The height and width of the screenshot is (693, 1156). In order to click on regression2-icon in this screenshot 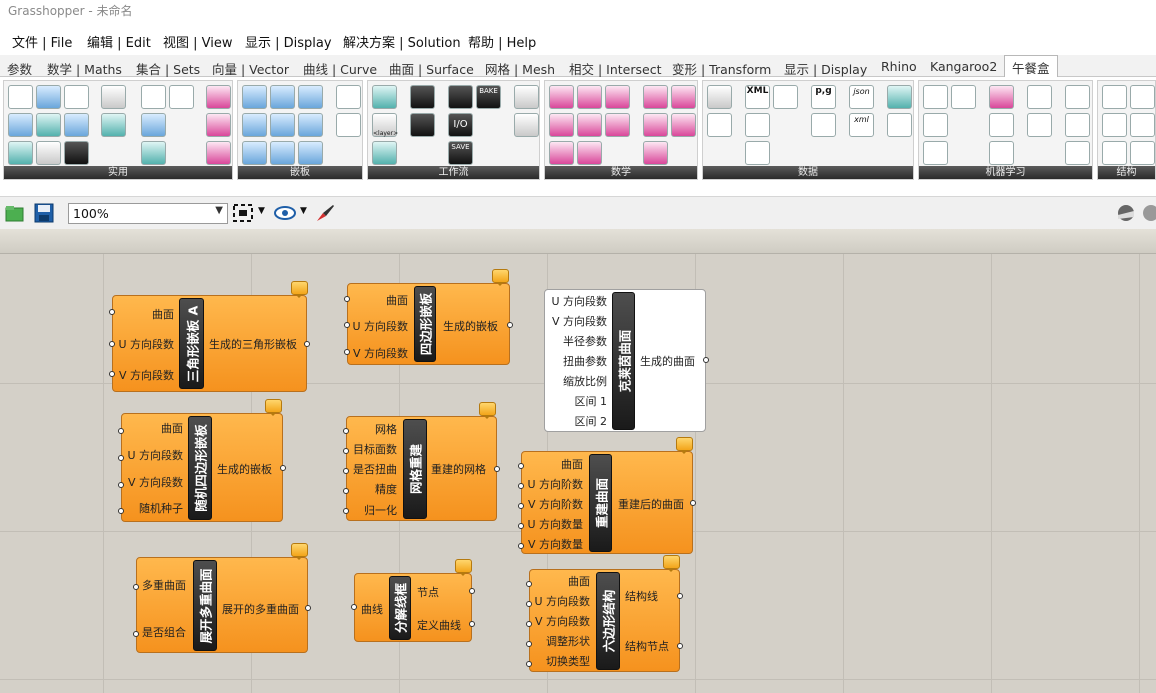, I will do `click(963, 97)`.